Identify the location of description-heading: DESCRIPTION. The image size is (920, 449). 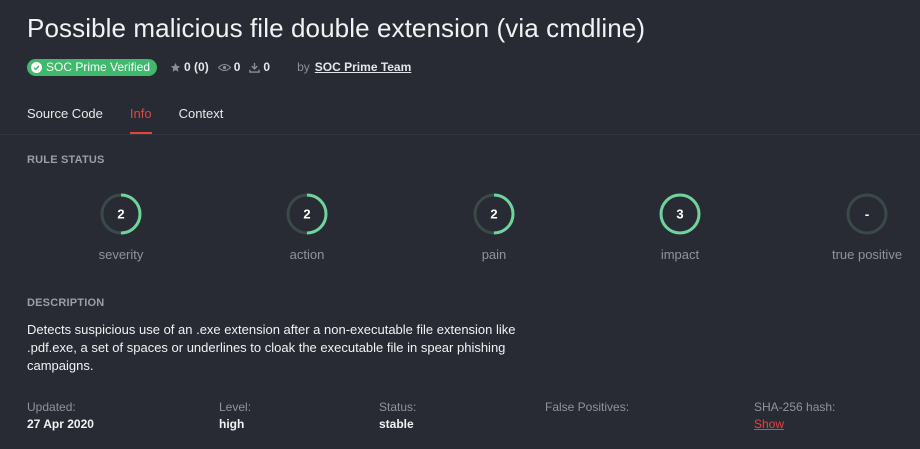
(66, 303).